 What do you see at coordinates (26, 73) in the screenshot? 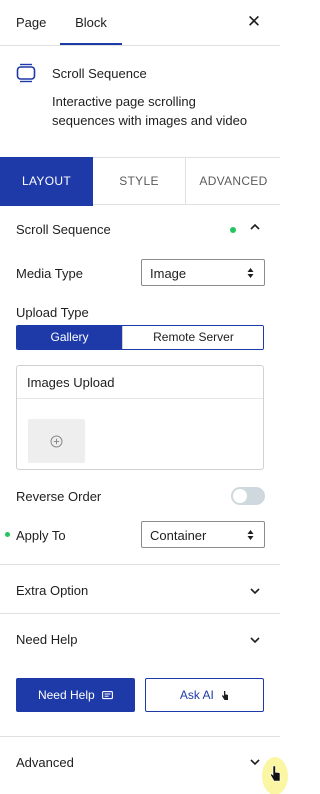
I see `scroll-sequence-icon` at bounding box center [26, 73].